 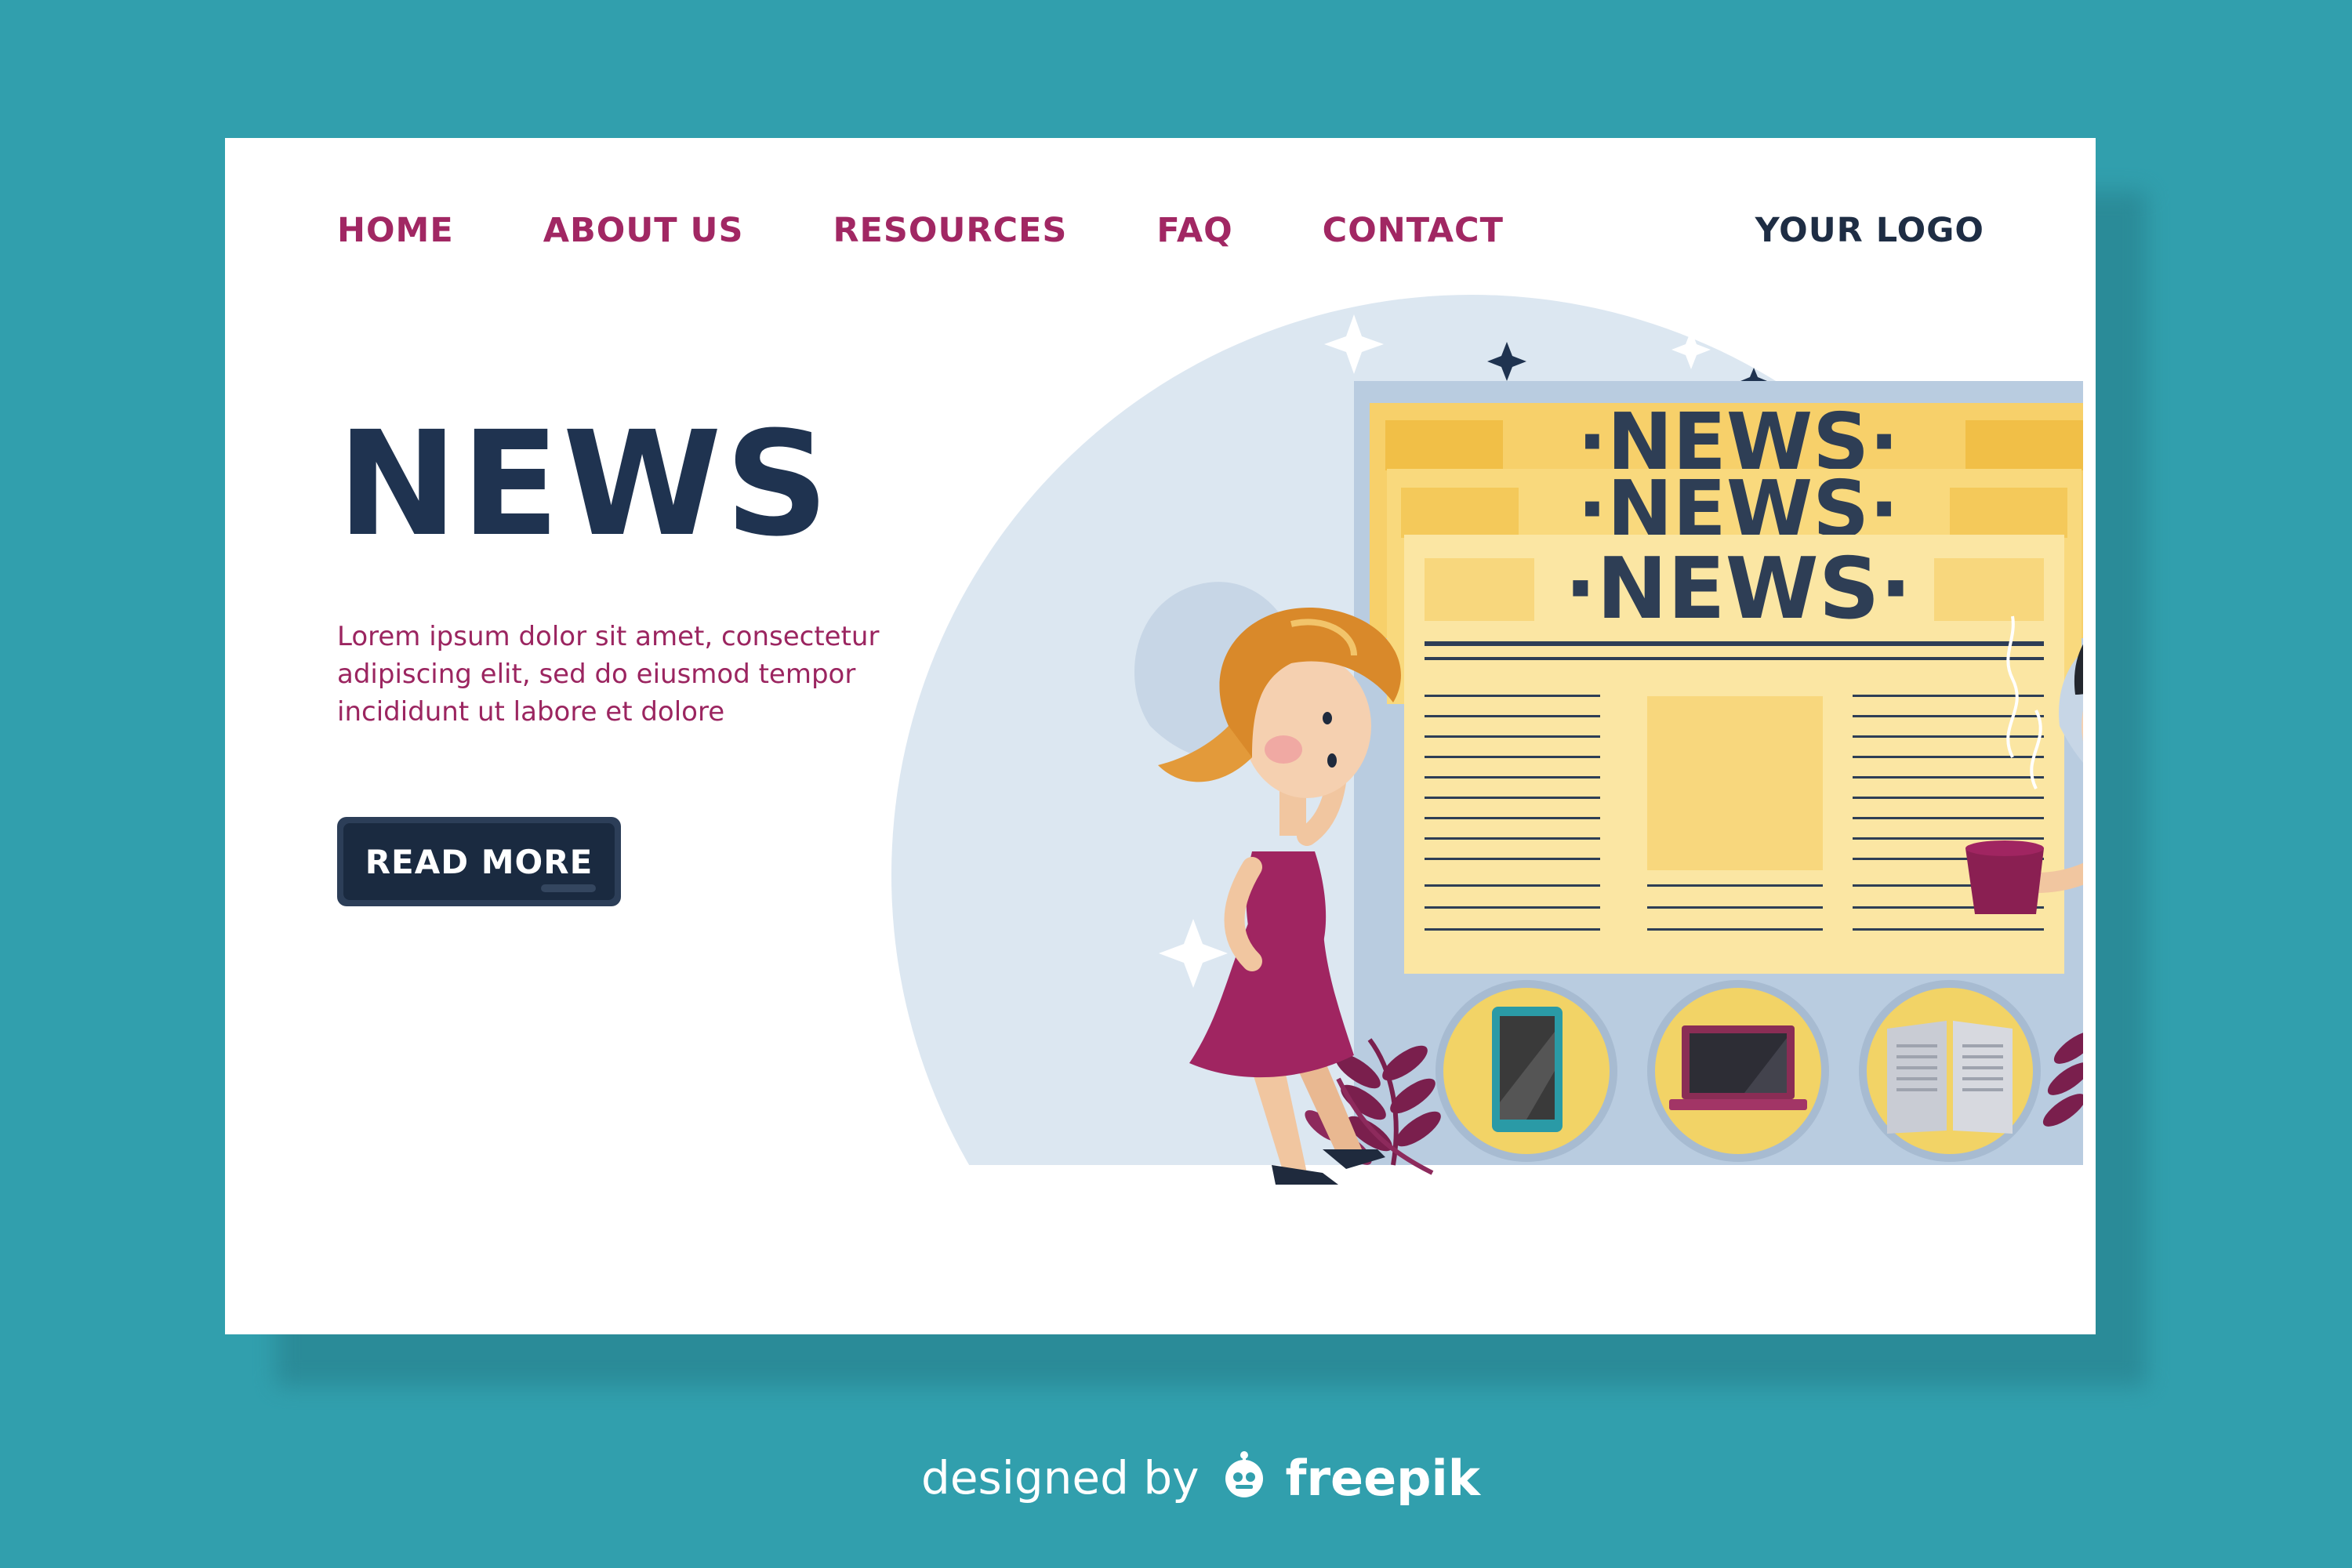 I want to click on nav-resources: RESOURCES, so click(x=950, y=230).